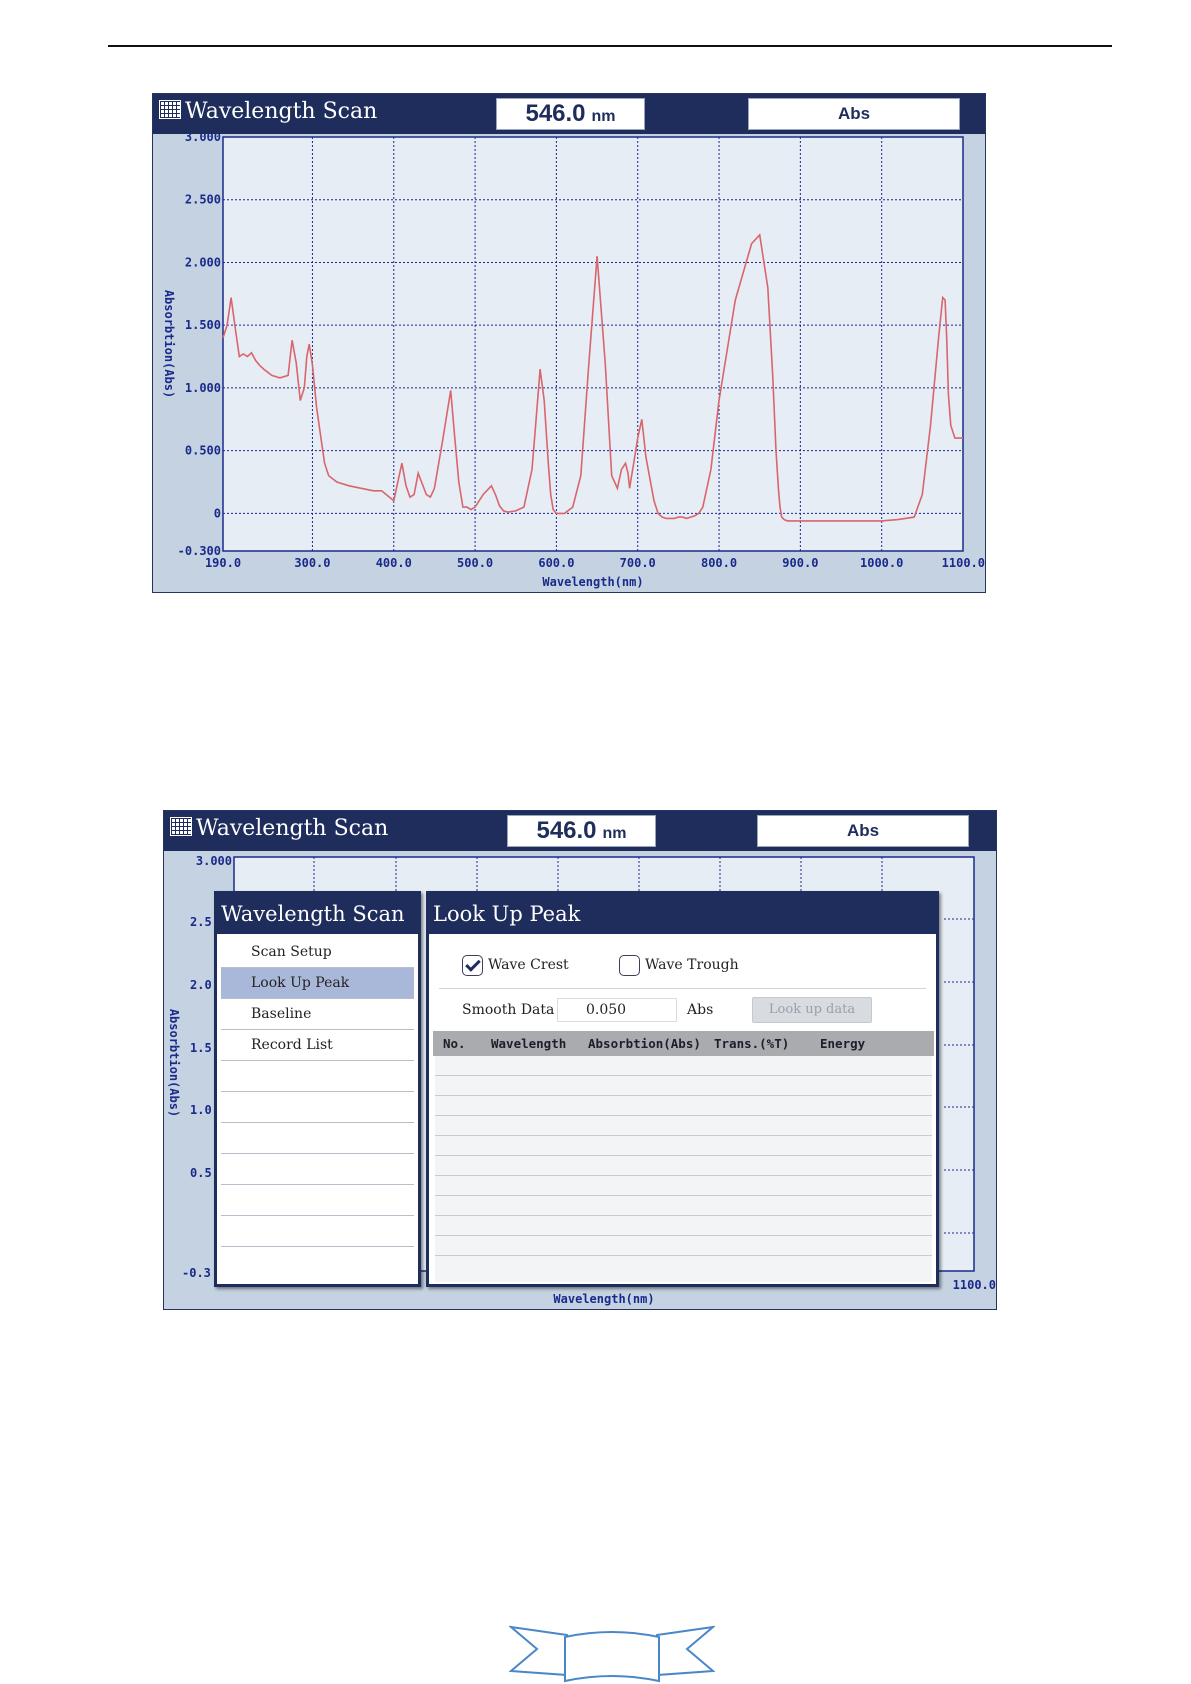  Describe the element at coordinates (700, 1010) in the screenshot. I see `smooth-data-unit: Abs` at that location.